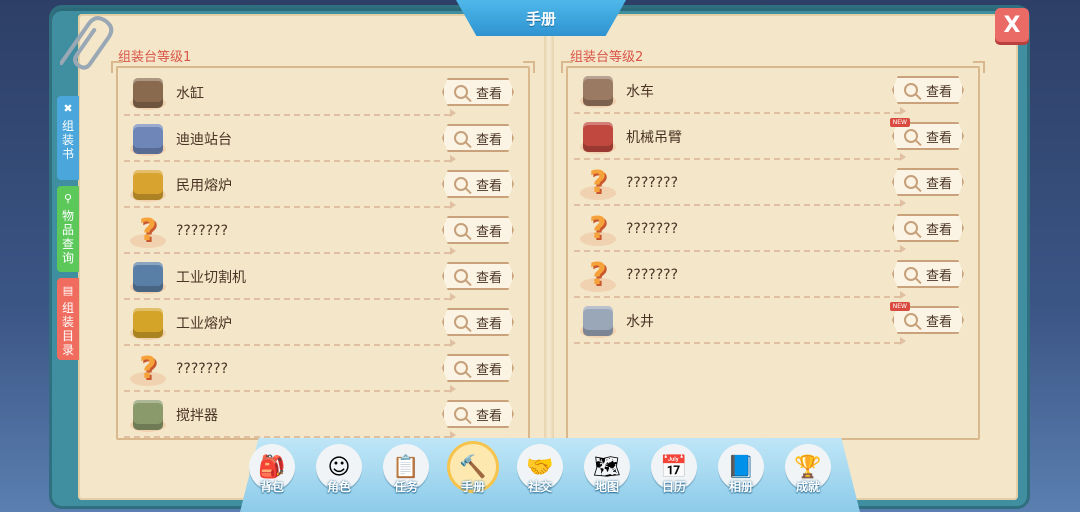 The image size is (1080, 512). I want to click on item-name: 民用熔炉, so click(204, 186).